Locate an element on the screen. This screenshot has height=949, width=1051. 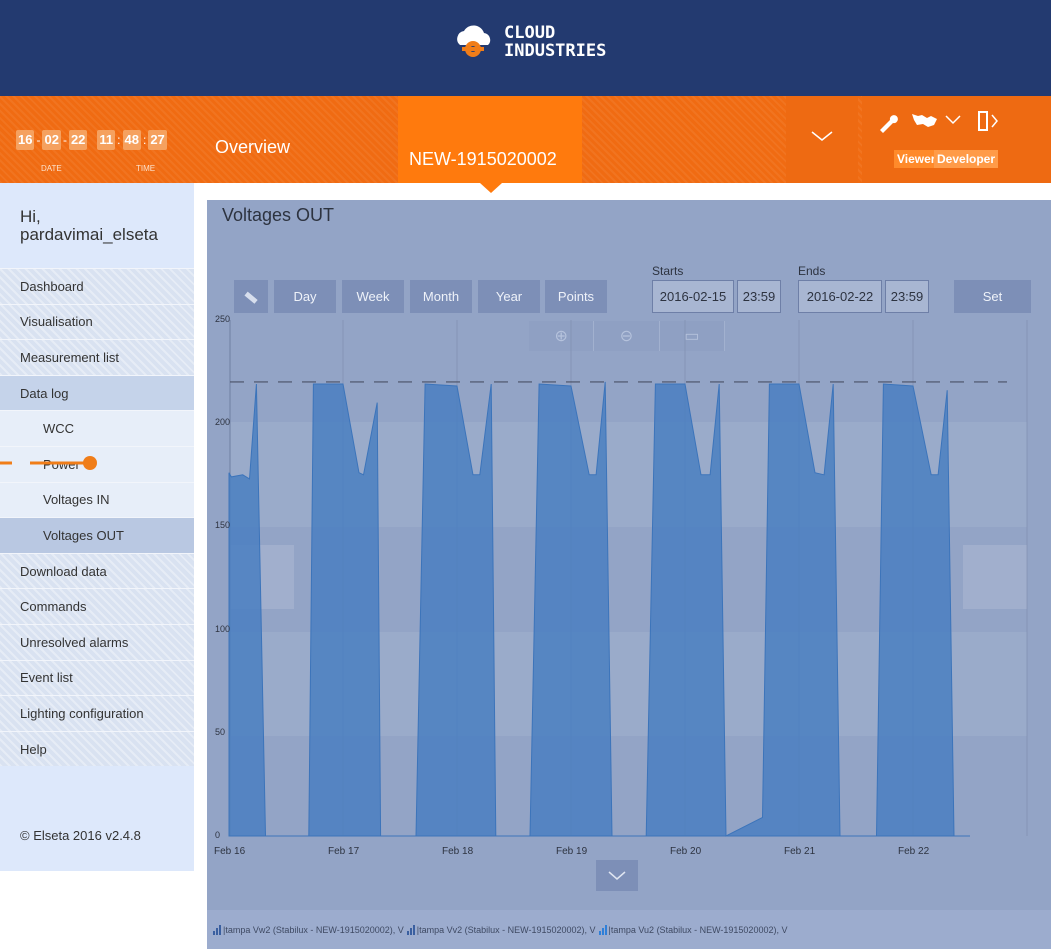
x-tick-label: Feb 20 is located at coordinates (686, 851).